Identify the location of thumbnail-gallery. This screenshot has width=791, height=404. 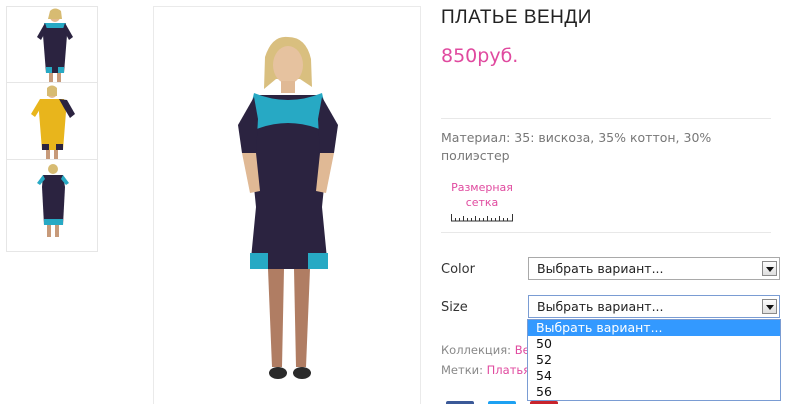
(52, 129).